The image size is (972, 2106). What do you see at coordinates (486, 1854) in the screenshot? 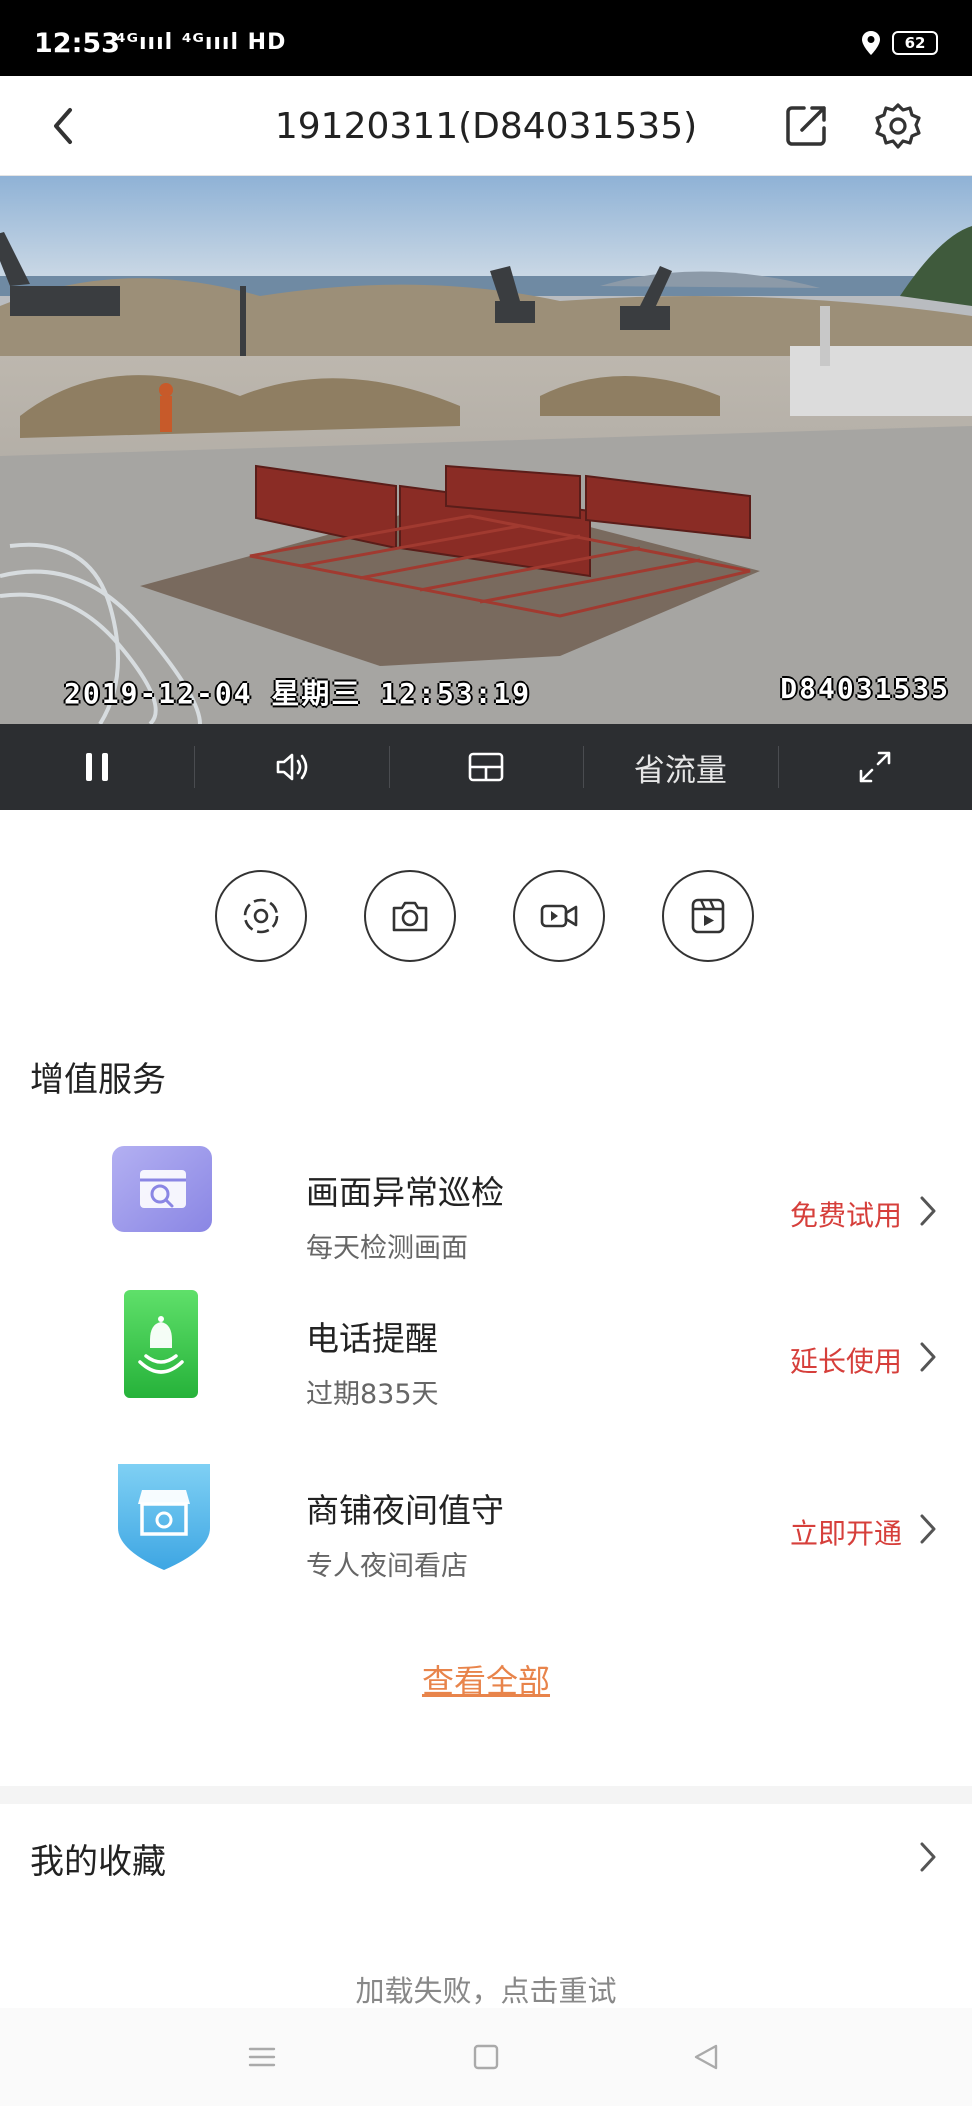
I see `favorites-row: 我的收藏` at bounding box center [486, 1854].